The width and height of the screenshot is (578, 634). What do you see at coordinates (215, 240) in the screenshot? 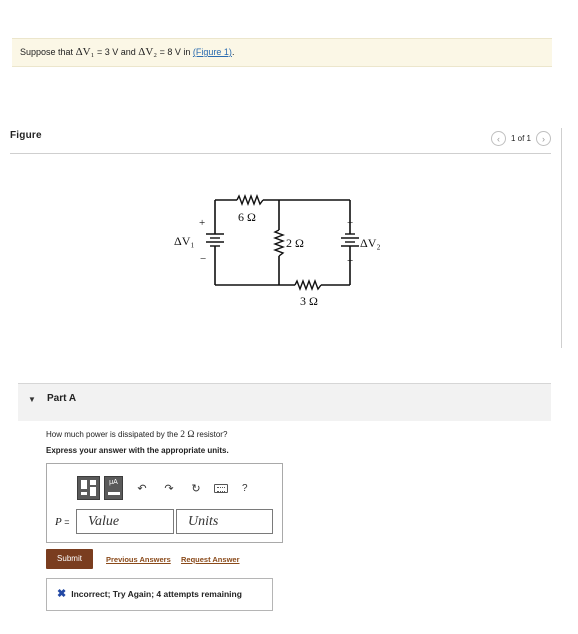
I see `battery-left` at bounding box center [215, 240].